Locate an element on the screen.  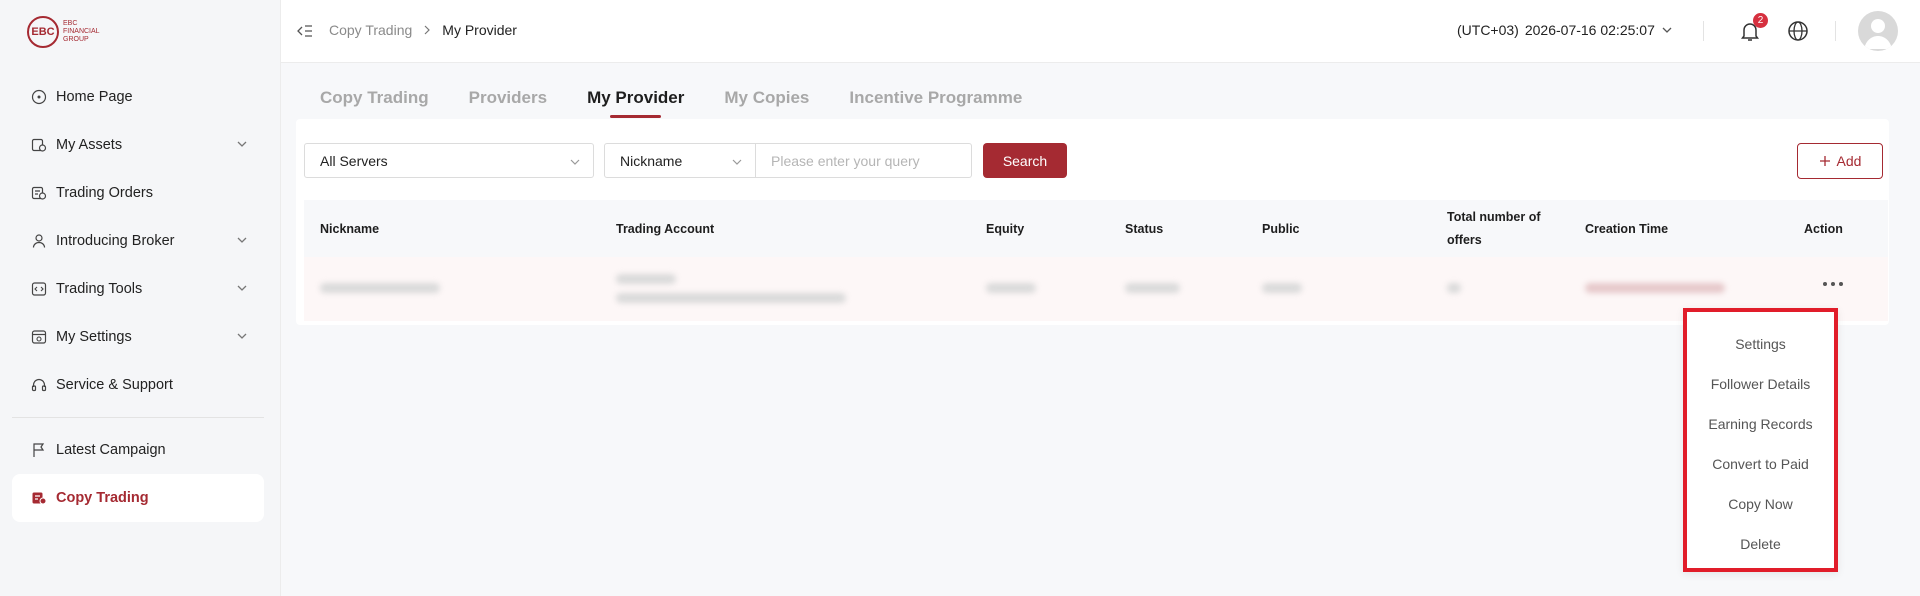
notification-badge: 2 is located at coordinates (1760, 20).